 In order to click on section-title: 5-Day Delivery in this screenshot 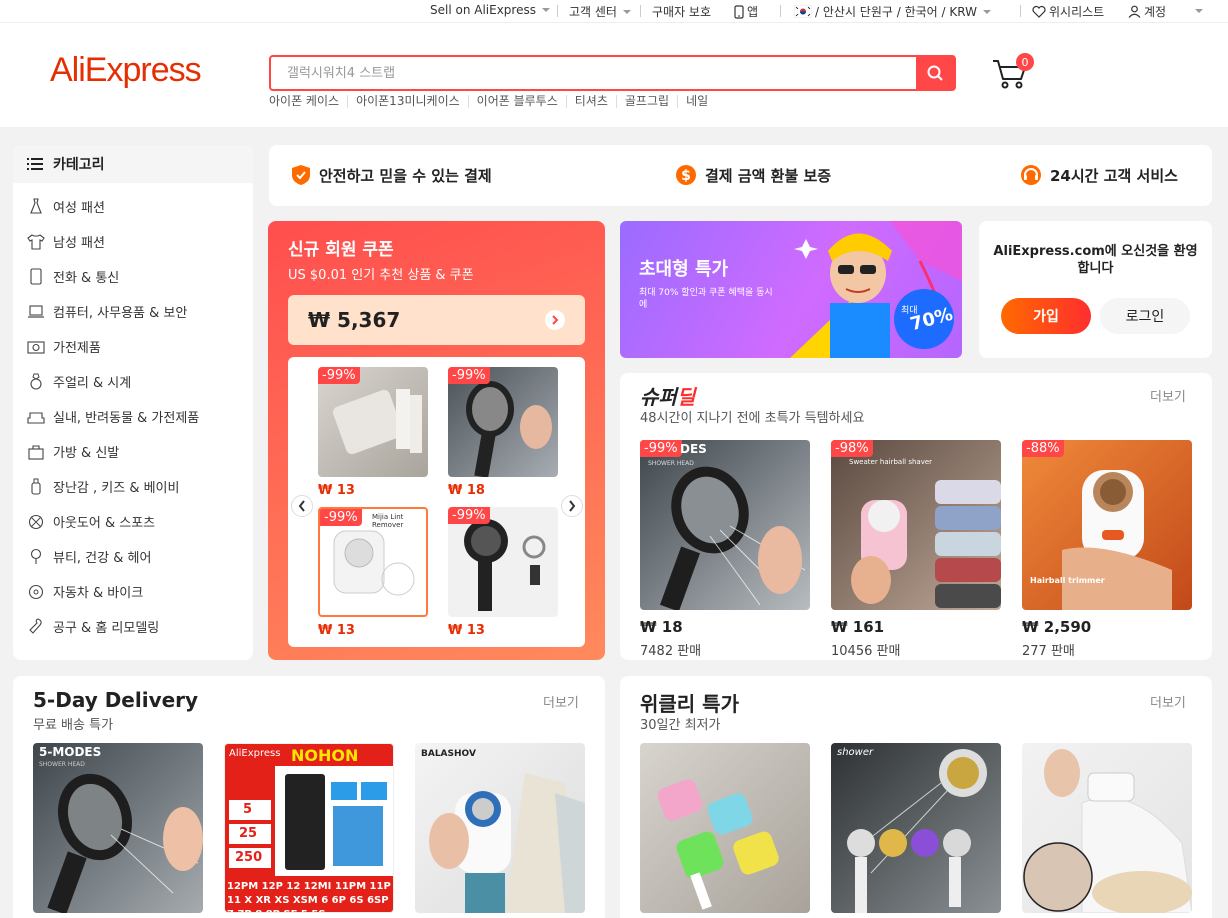, I will do `click(116, 700)`.